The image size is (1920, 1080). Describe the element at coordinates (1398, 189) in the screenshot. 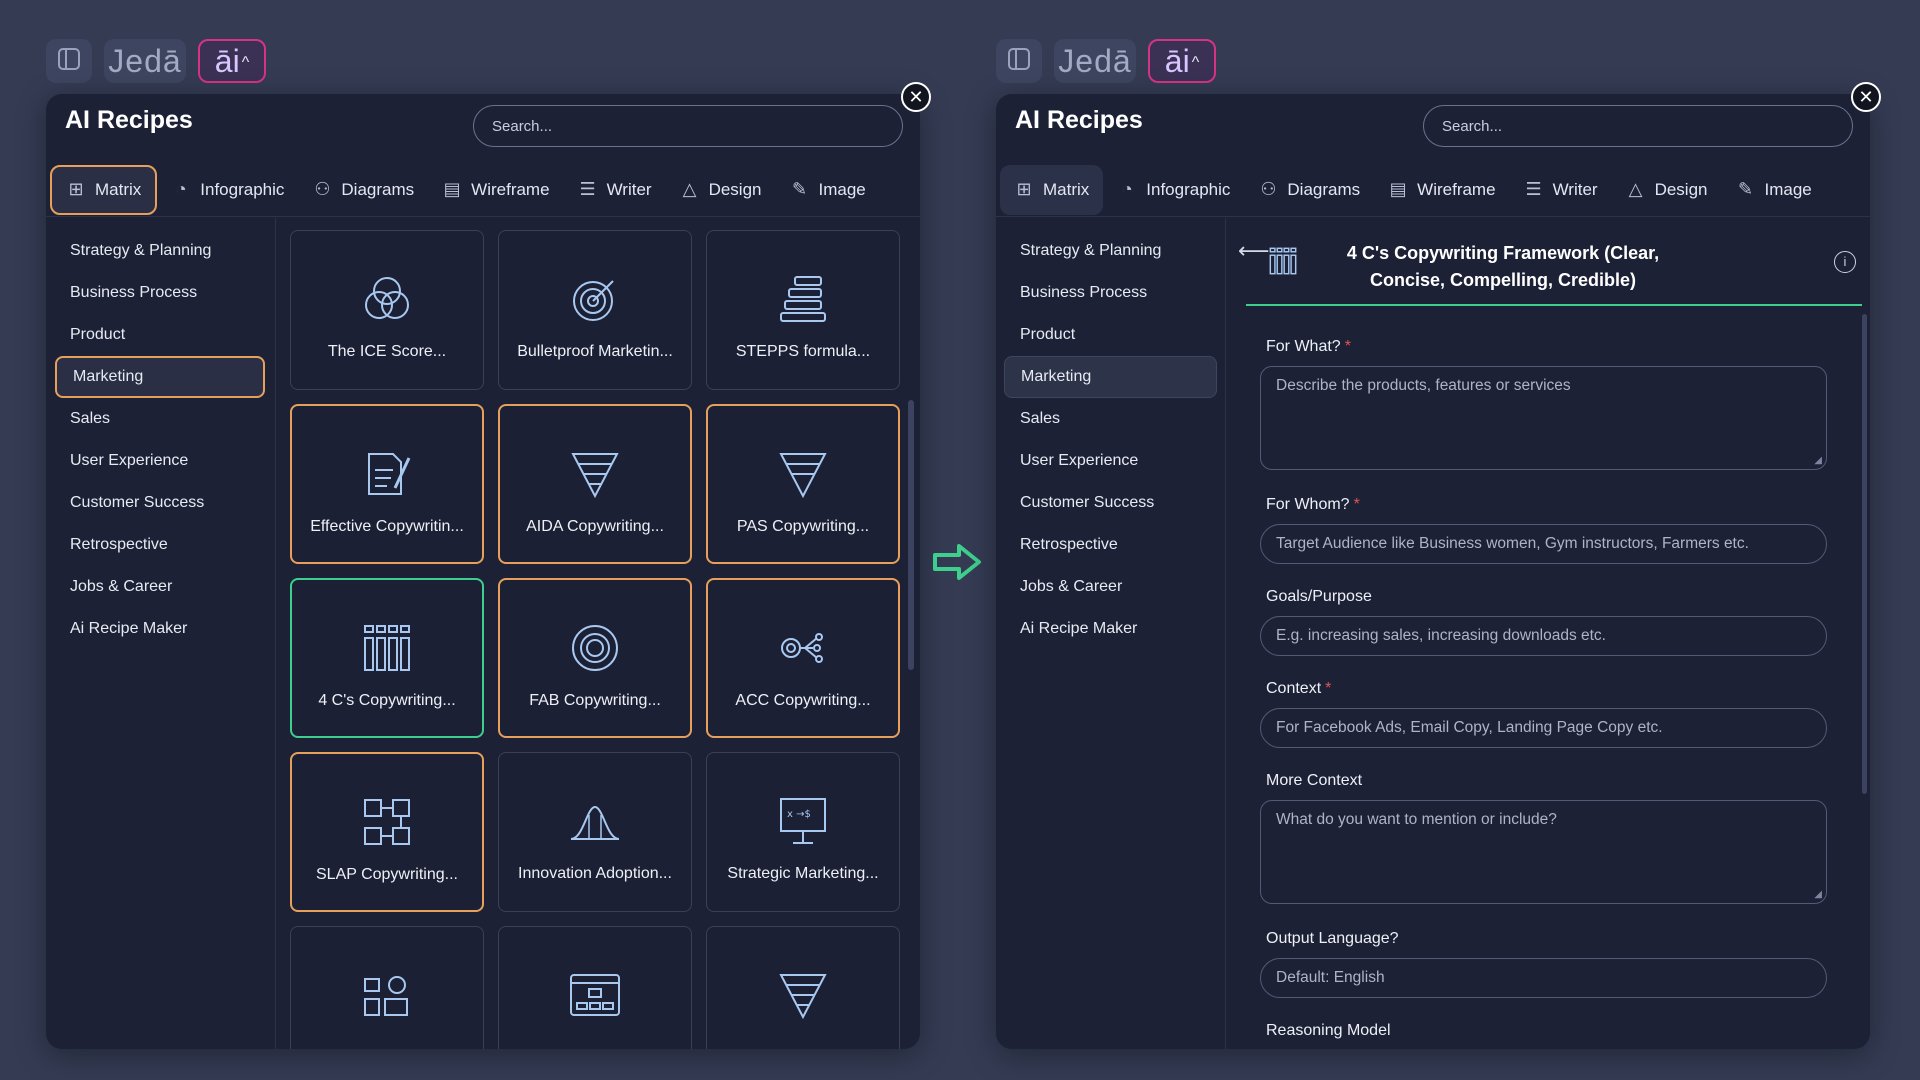

I see `wireframe-icon: ▤` at that location.